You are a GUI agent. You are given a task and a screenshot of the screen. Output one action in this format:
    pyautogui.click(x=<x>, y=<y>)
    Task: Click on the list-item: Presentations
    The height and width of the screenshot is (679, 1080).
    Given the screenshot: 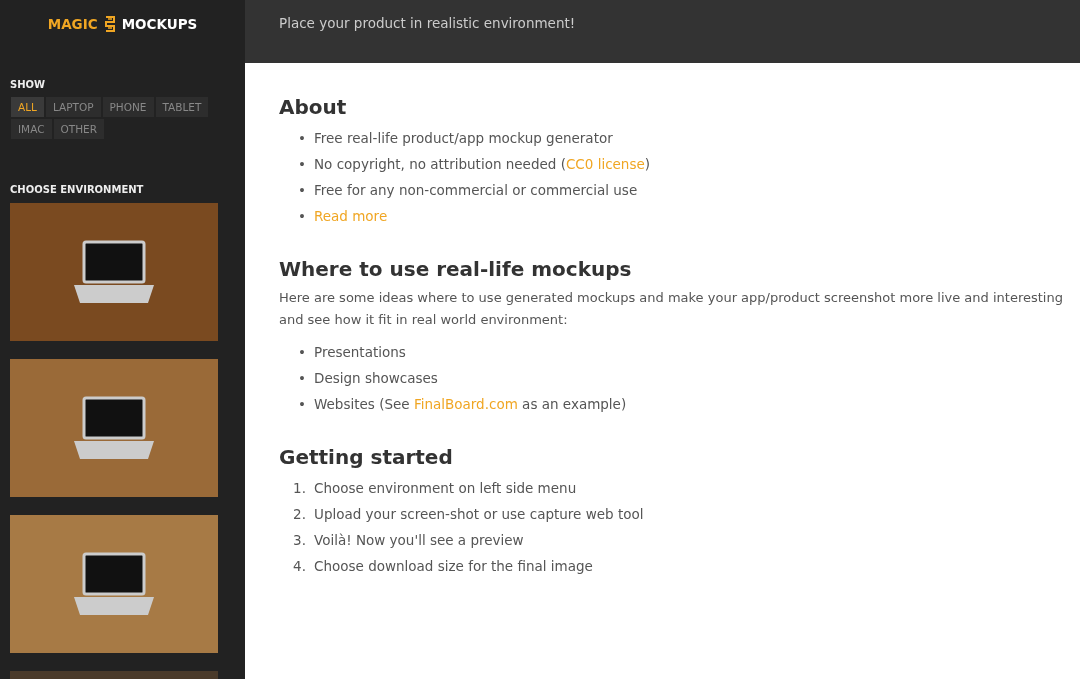 What is the action you would take?
    pyautogui.click(x=360, y=352)
    